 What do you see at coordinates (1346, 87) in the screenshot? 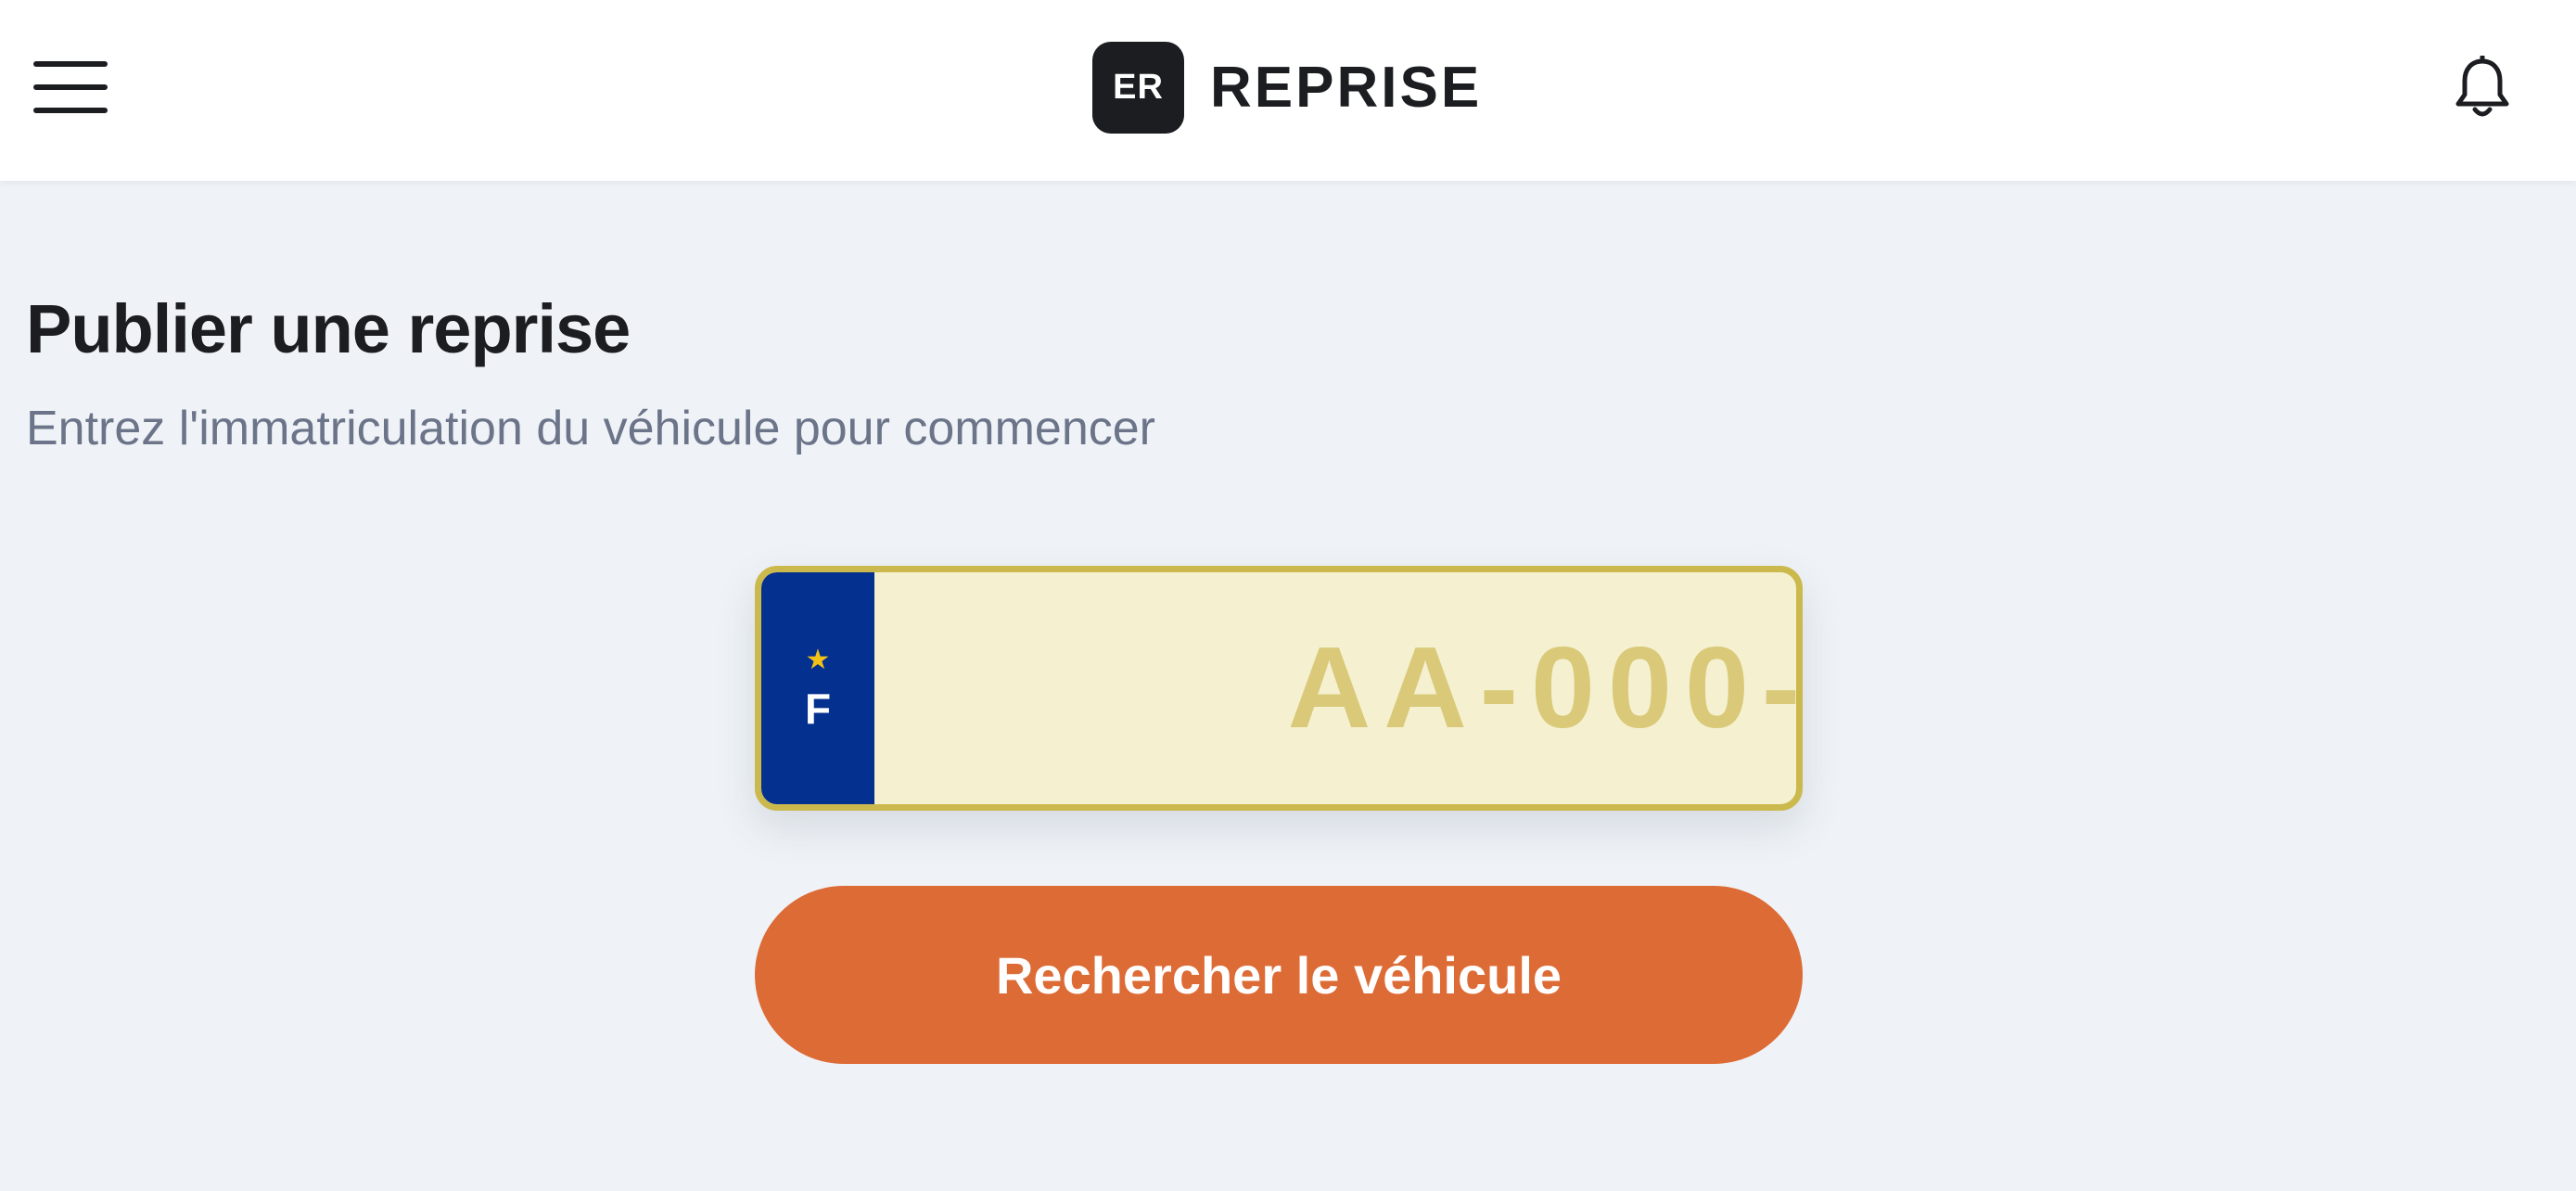
I see `brand-name: REPRISE` at bounding box center [1346, 87].